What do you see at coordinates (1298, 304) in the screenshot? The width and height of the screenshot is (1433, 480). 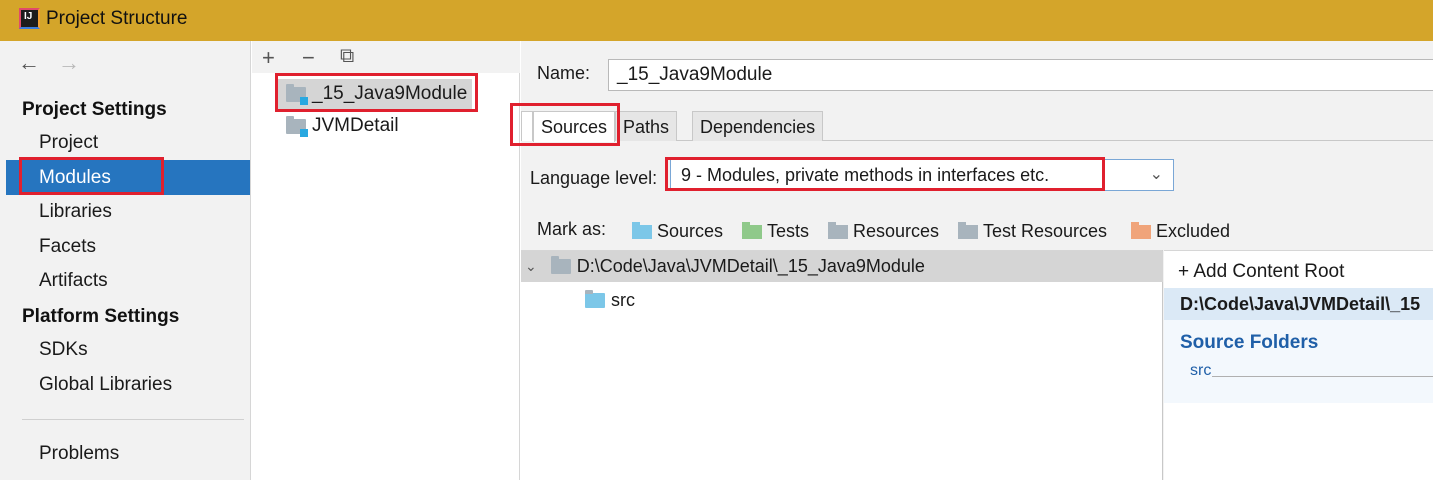 I see `content-root-path: D:\Code\Java\JVMDetail\_15` at bounding box center [1298, 304].